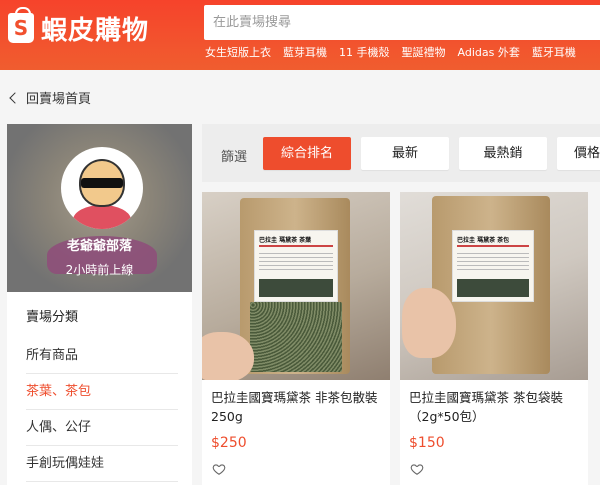  Describe the element at coordinates (483, 240) in the screenshot. I see `package-label-text: 巴拉圭 瑪黛茶 茶包` at that location.